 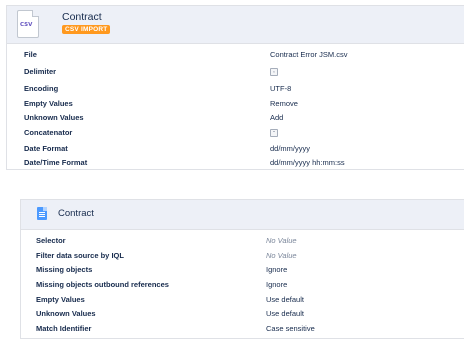 I want to click on field-label: Match Identifier, so click(x=64, y=328).